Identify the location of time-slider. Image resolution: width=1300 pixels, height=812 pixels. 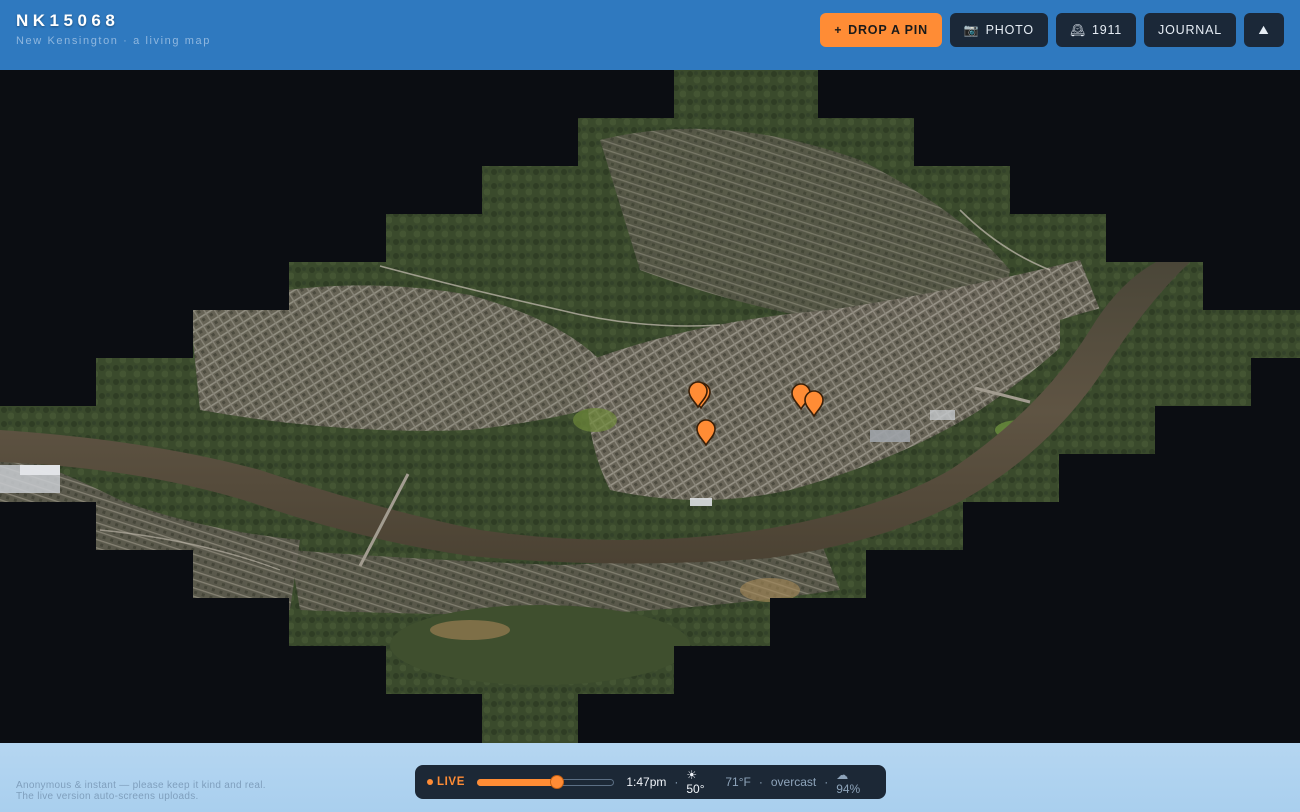
(545, 782).